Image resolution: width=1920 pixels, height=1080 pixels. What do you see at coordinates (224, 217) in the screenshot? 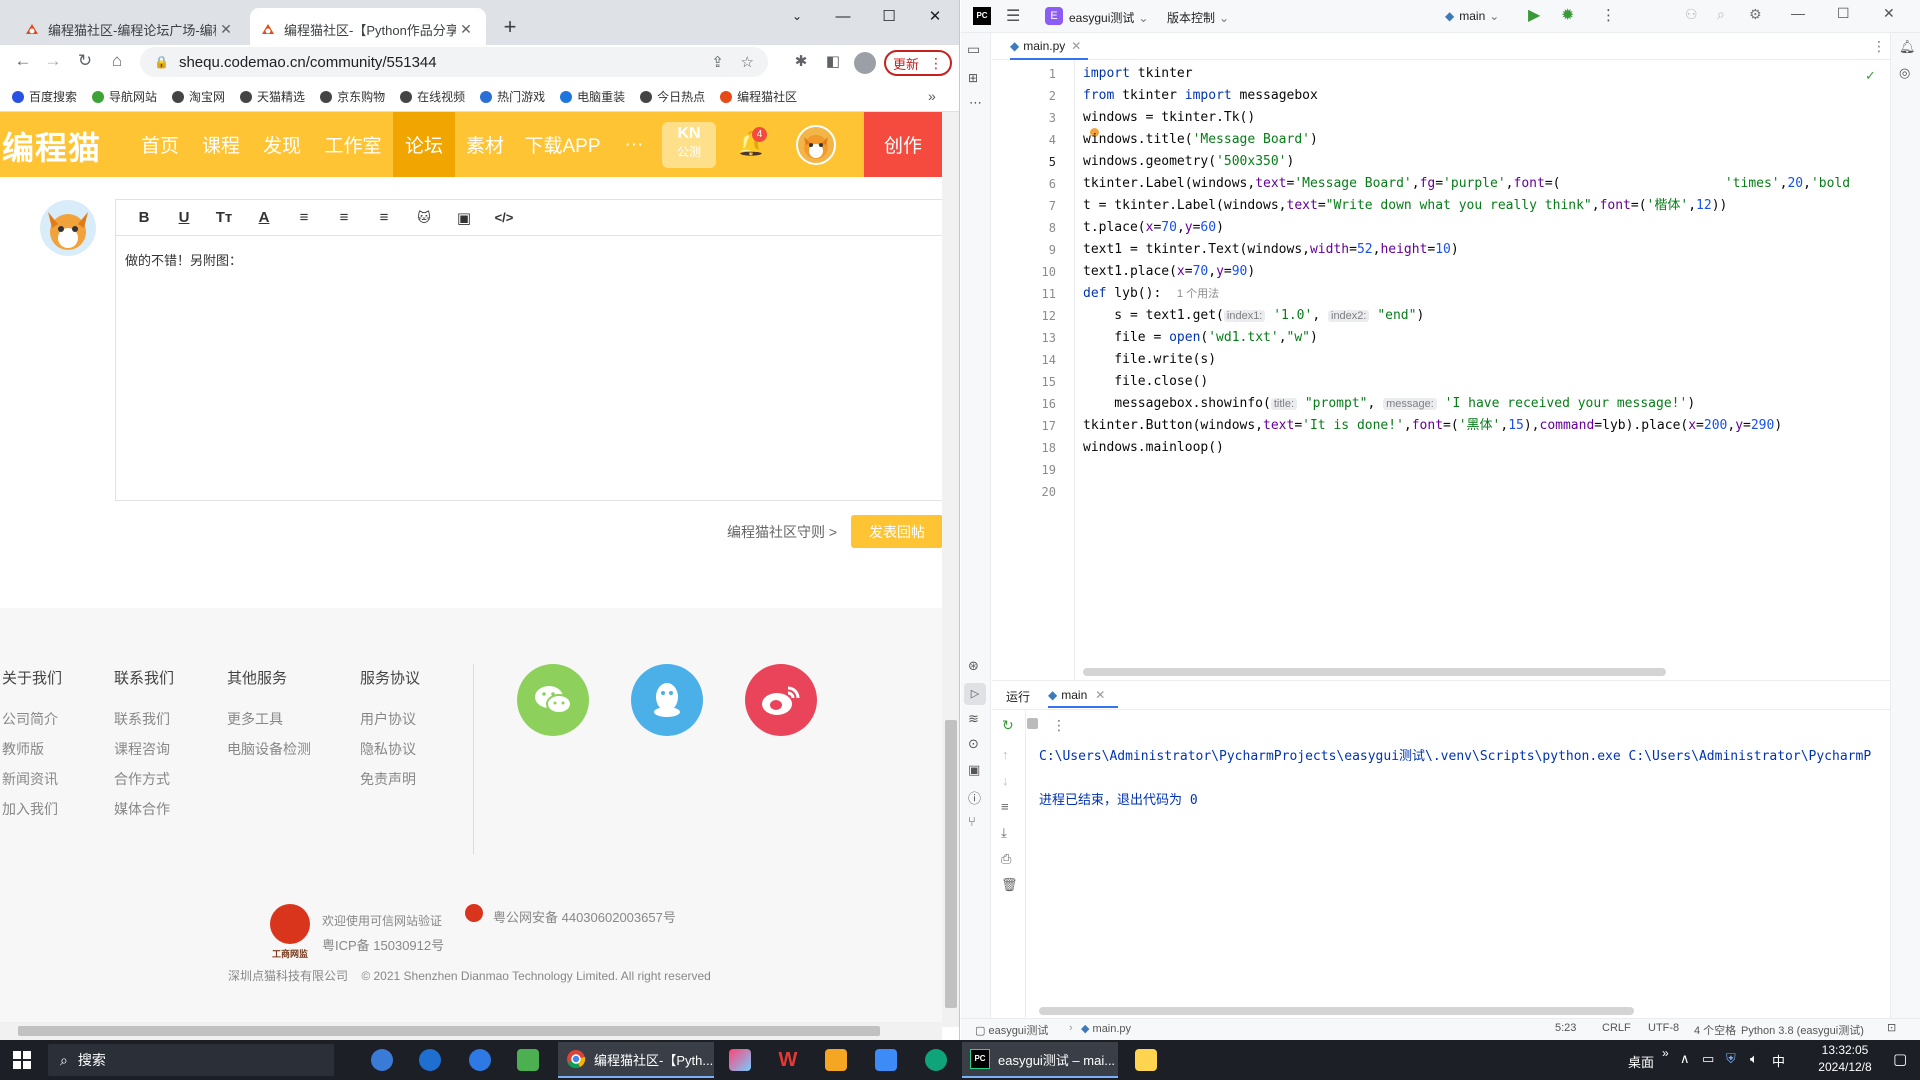
I see `font-size-icon: Tт` at bounding box center [224, 217].